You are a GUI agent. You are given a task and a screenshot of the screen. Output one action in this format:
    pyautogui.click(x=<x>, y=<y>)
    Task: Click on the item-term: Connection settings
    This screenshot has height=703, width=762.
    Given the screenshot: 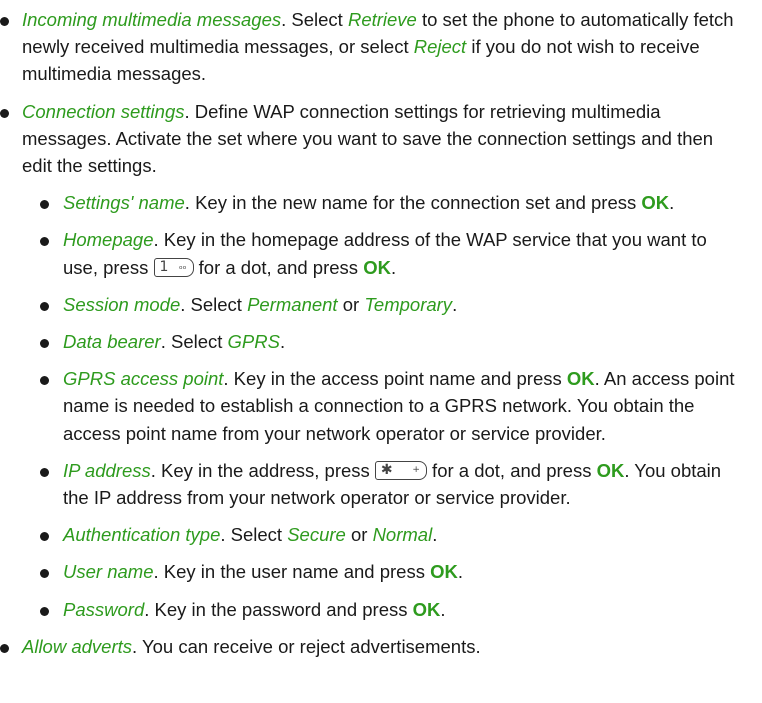 What is the action you would take?
    pyautogui.click(x=103, y=111)
    